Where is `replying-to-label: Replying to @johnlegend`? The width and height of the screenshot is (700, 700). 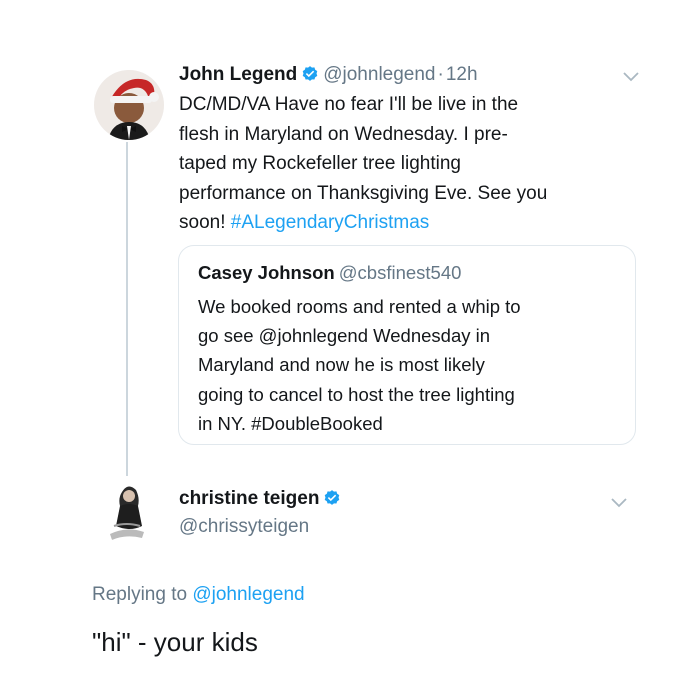 replying-to-label: Replying to @johnlegend is located at coordinates (198, 595).